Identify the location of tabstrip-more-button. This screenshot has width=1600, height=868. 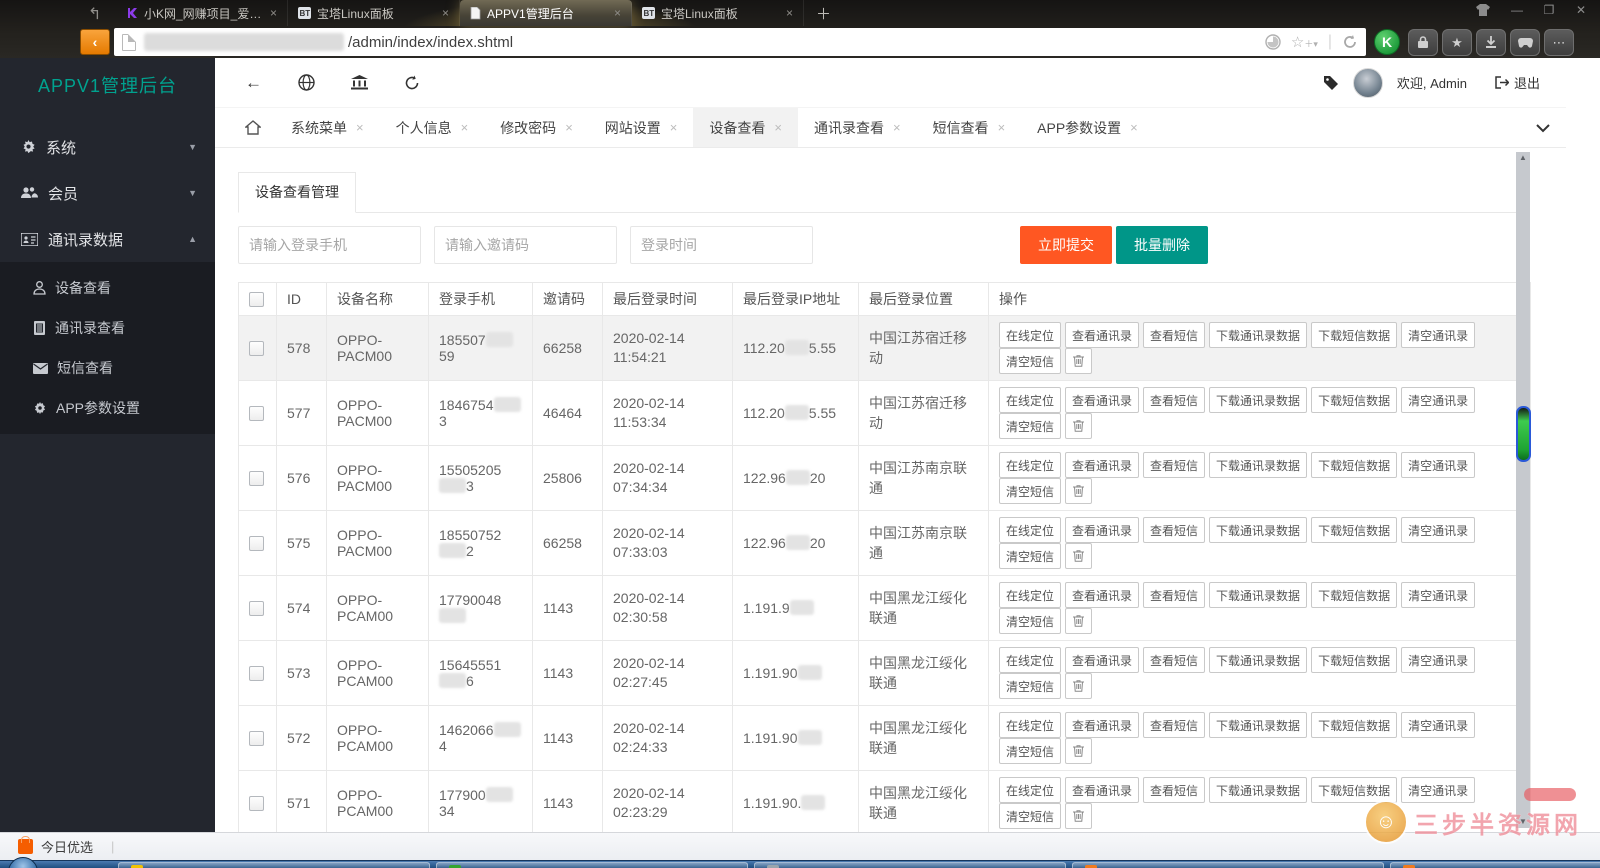
(1543, 128).